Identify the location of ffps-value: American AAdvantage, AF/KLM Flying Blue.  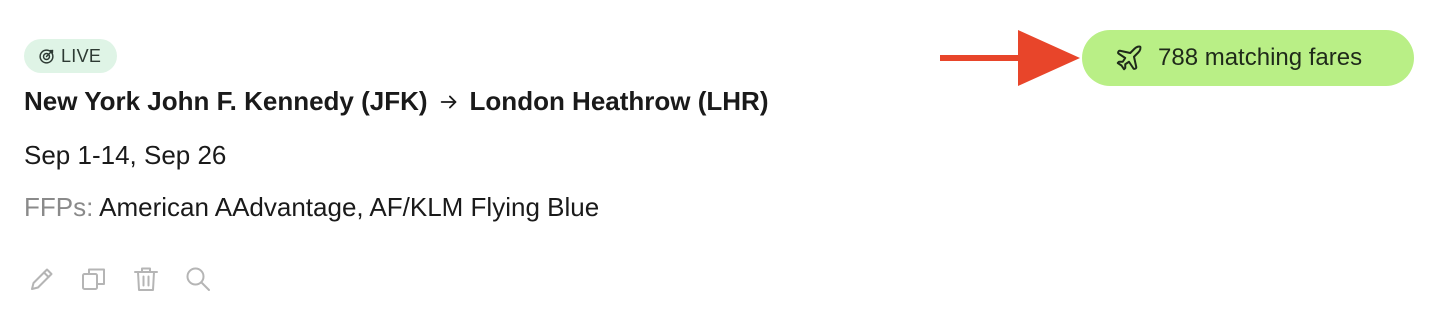
(349, 207).